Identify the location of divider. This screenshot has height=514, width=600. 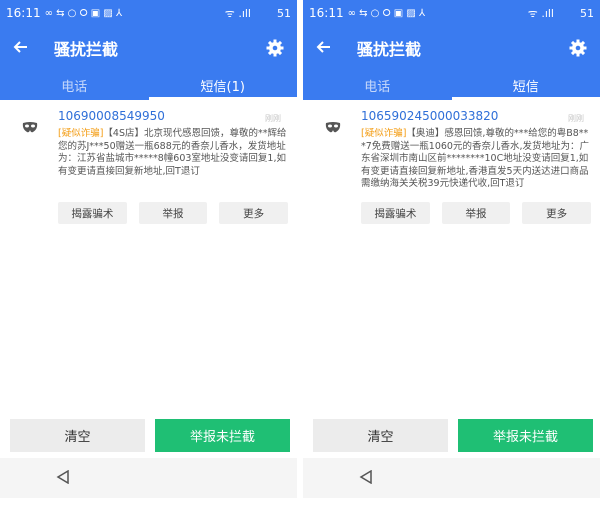
(300, 257).